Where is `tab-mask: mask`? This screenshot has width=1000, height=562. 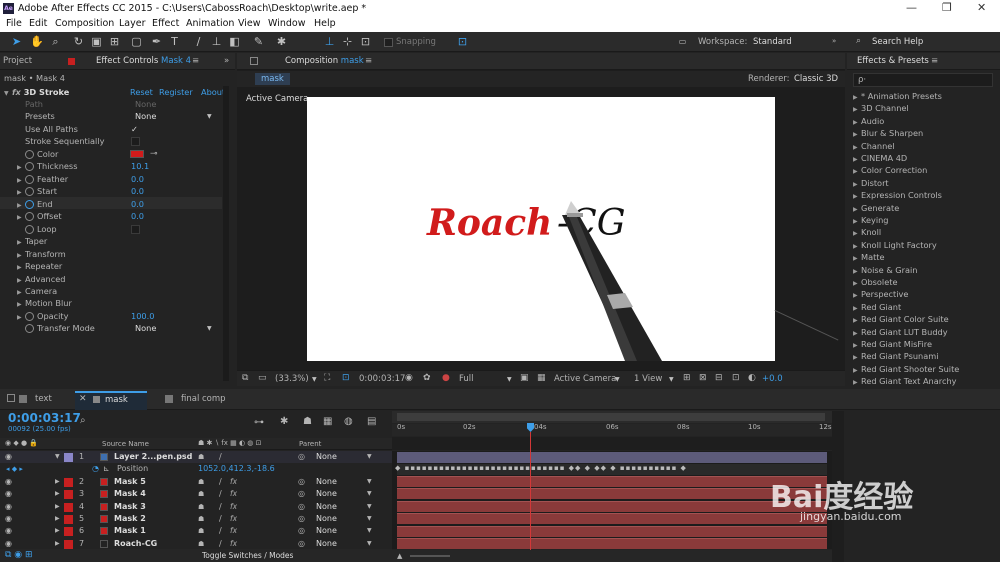 tab-mask: mask is located at coordinates (116, 400).